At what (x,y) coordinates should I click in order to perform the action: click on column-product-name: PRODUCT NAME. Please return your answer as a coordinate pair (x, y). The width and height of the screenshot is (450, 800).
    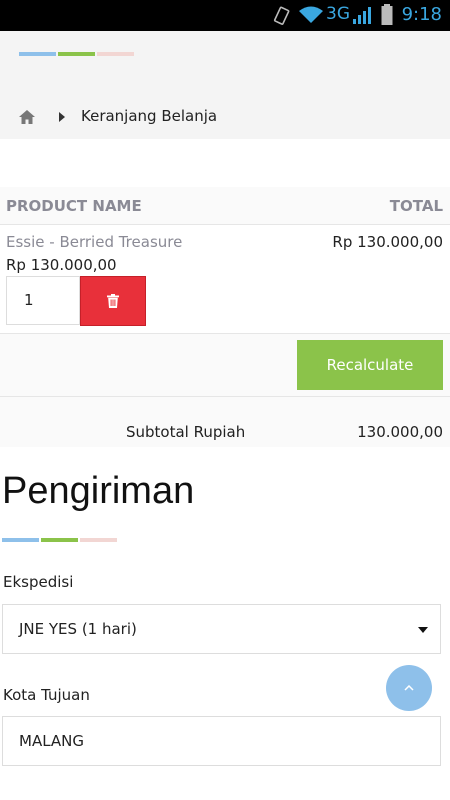
    Looking at the image, I should click on (74, 206).